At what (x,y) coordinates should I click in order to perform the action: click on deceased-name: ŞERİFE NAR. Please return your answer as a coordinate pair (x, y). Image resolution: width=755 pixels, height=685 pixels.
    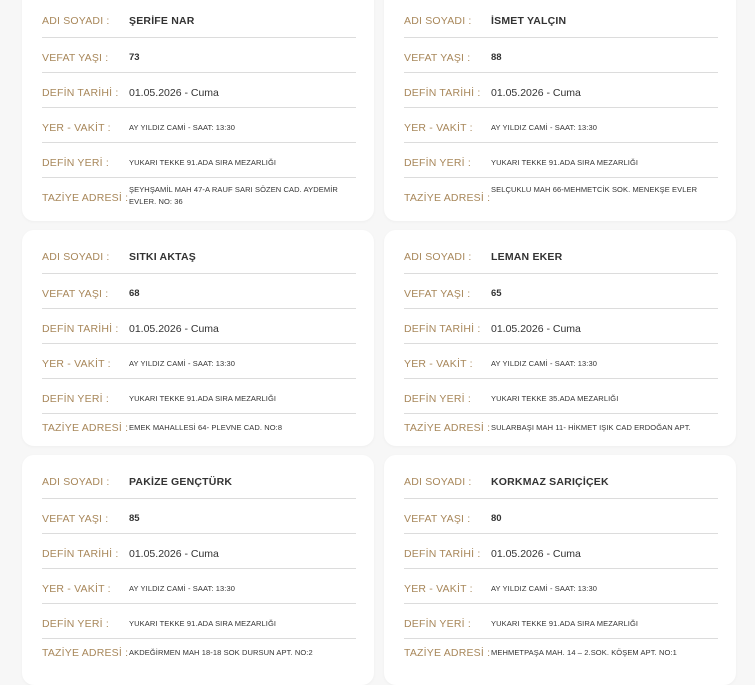
    Looking at the image, I should click on (162, 21).